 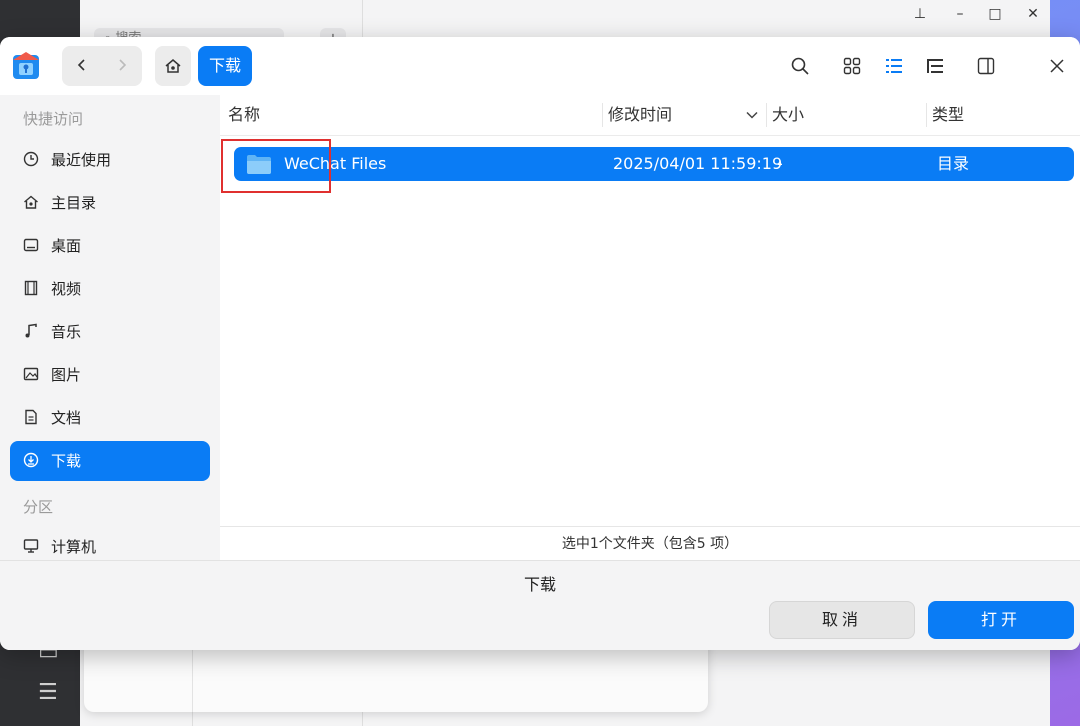 What do you see at coordinates (800, 66) in the screenshot?
I see `search-icon` at bounding box center [800, 66].